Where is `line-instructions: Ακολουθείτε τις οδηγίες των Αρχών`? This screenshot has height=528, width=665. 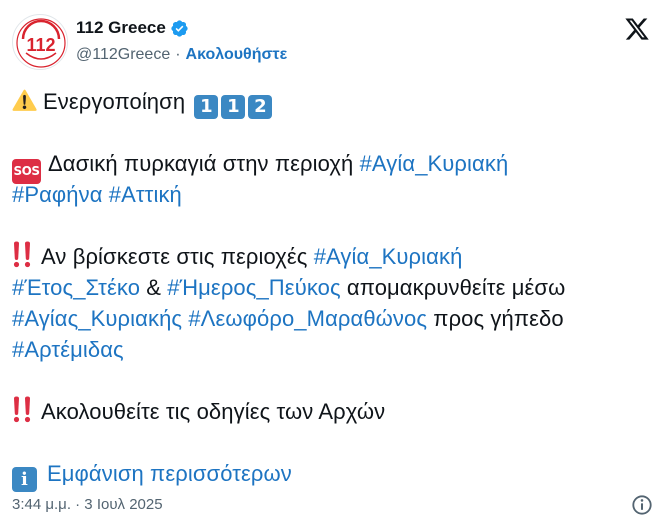 line-instructions: Ακολουθείτε τις οδηγίες των Αρχών is located at coordinates (332, 411).